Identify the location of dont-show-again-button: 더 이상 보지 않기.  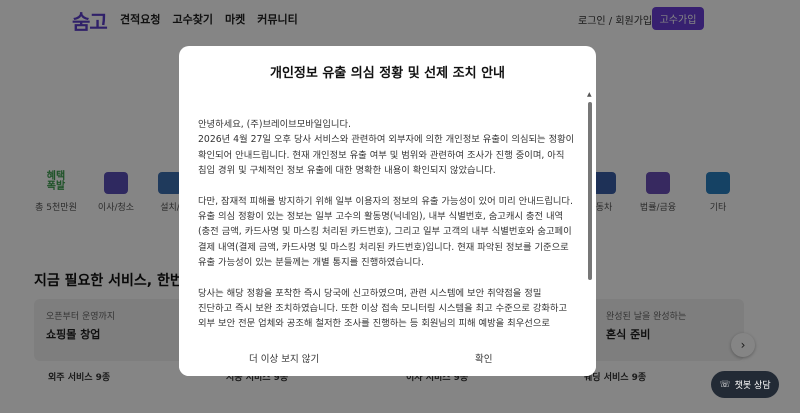
(284, 358).